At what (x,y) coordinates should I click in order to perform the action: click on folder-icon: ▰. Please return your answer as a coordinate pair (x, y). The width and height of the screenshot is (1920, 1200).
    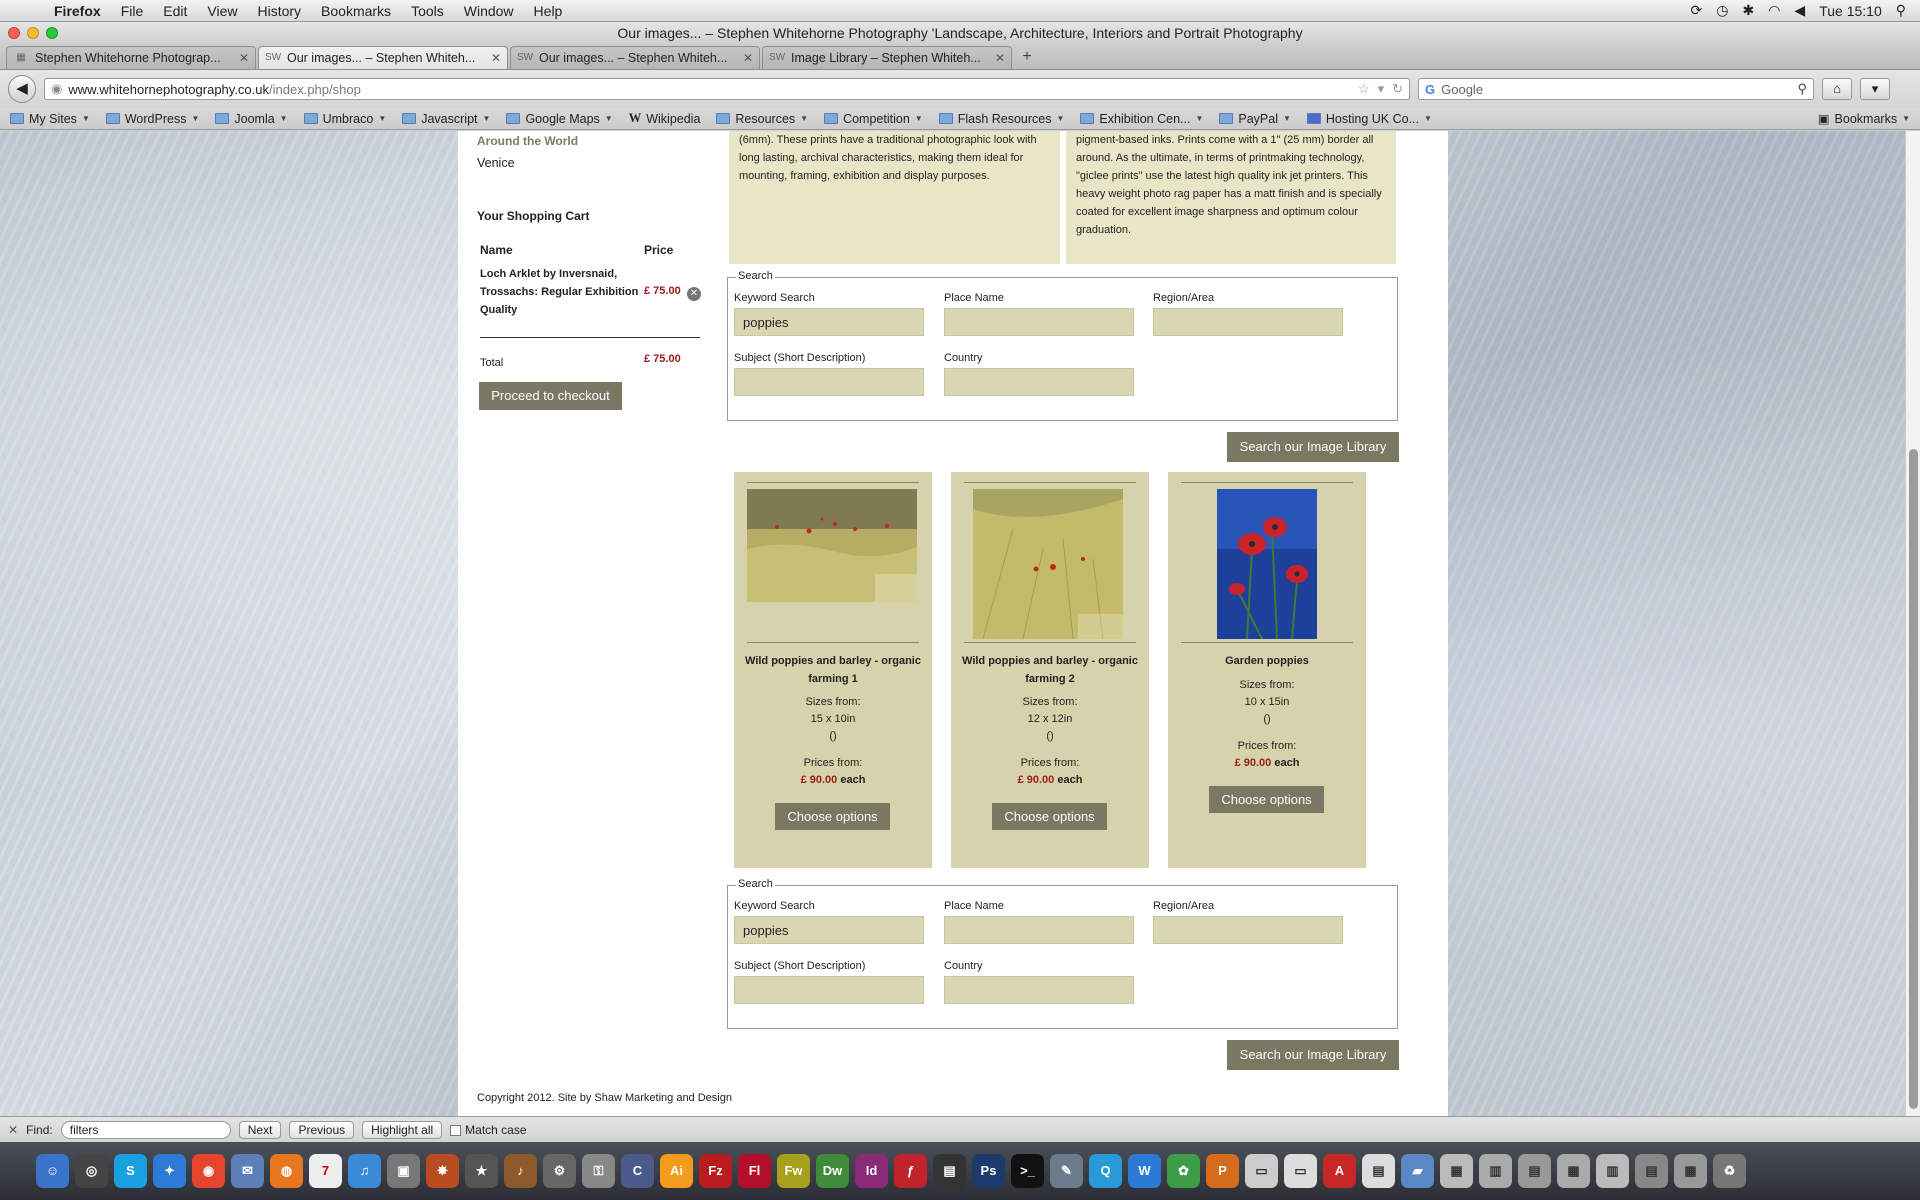
    Looking at the image, I should click on (1417, 1171).